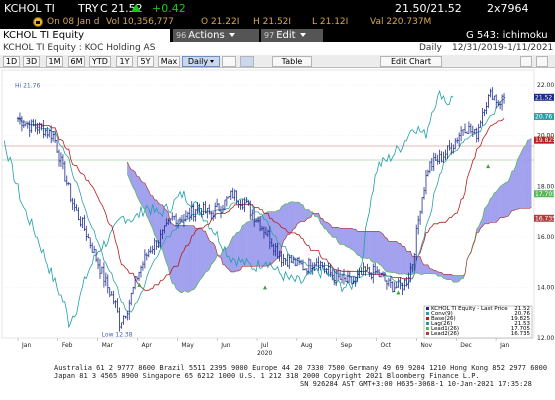 This screenshot has width=555, height=400. What do you see at coordinates (545, 85) in the screenshot?
I see `y-axis-tick-label: 22.00` at bounding box center [545, 85].